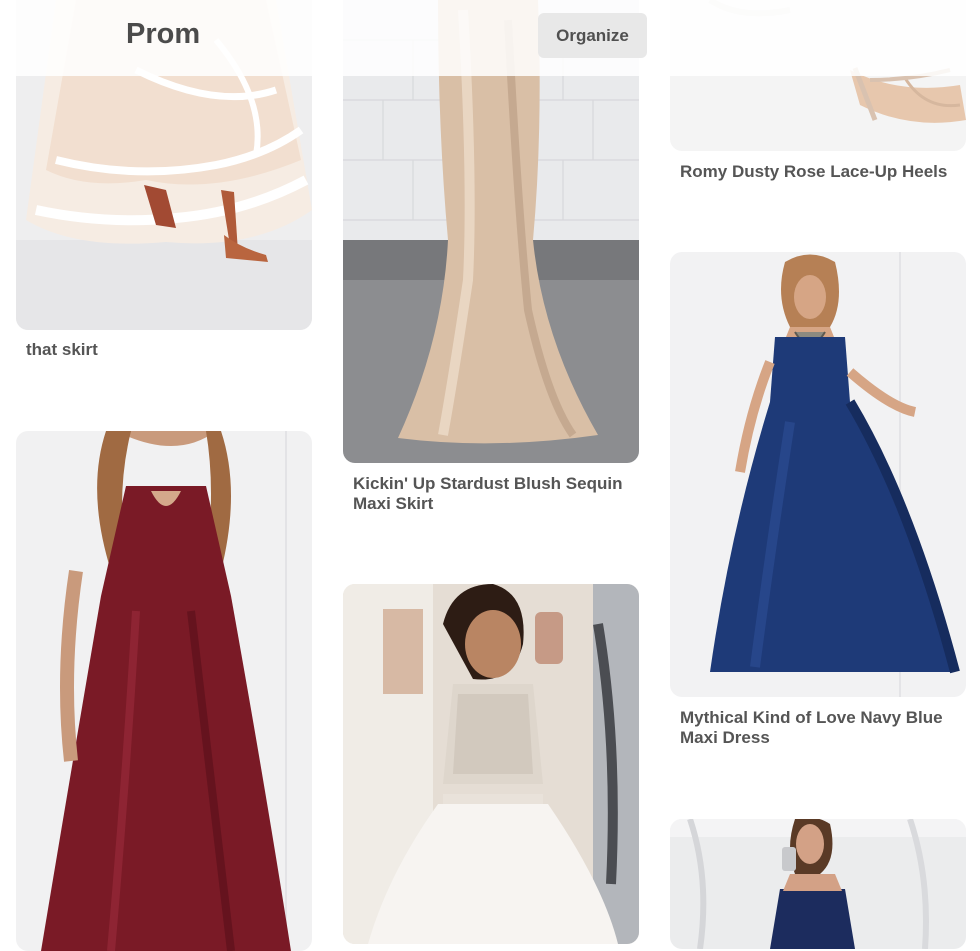 This screenshot has width=980, height=951. I want to click on pin-title-tulle-skirt: that skirt, so click(164, 350).